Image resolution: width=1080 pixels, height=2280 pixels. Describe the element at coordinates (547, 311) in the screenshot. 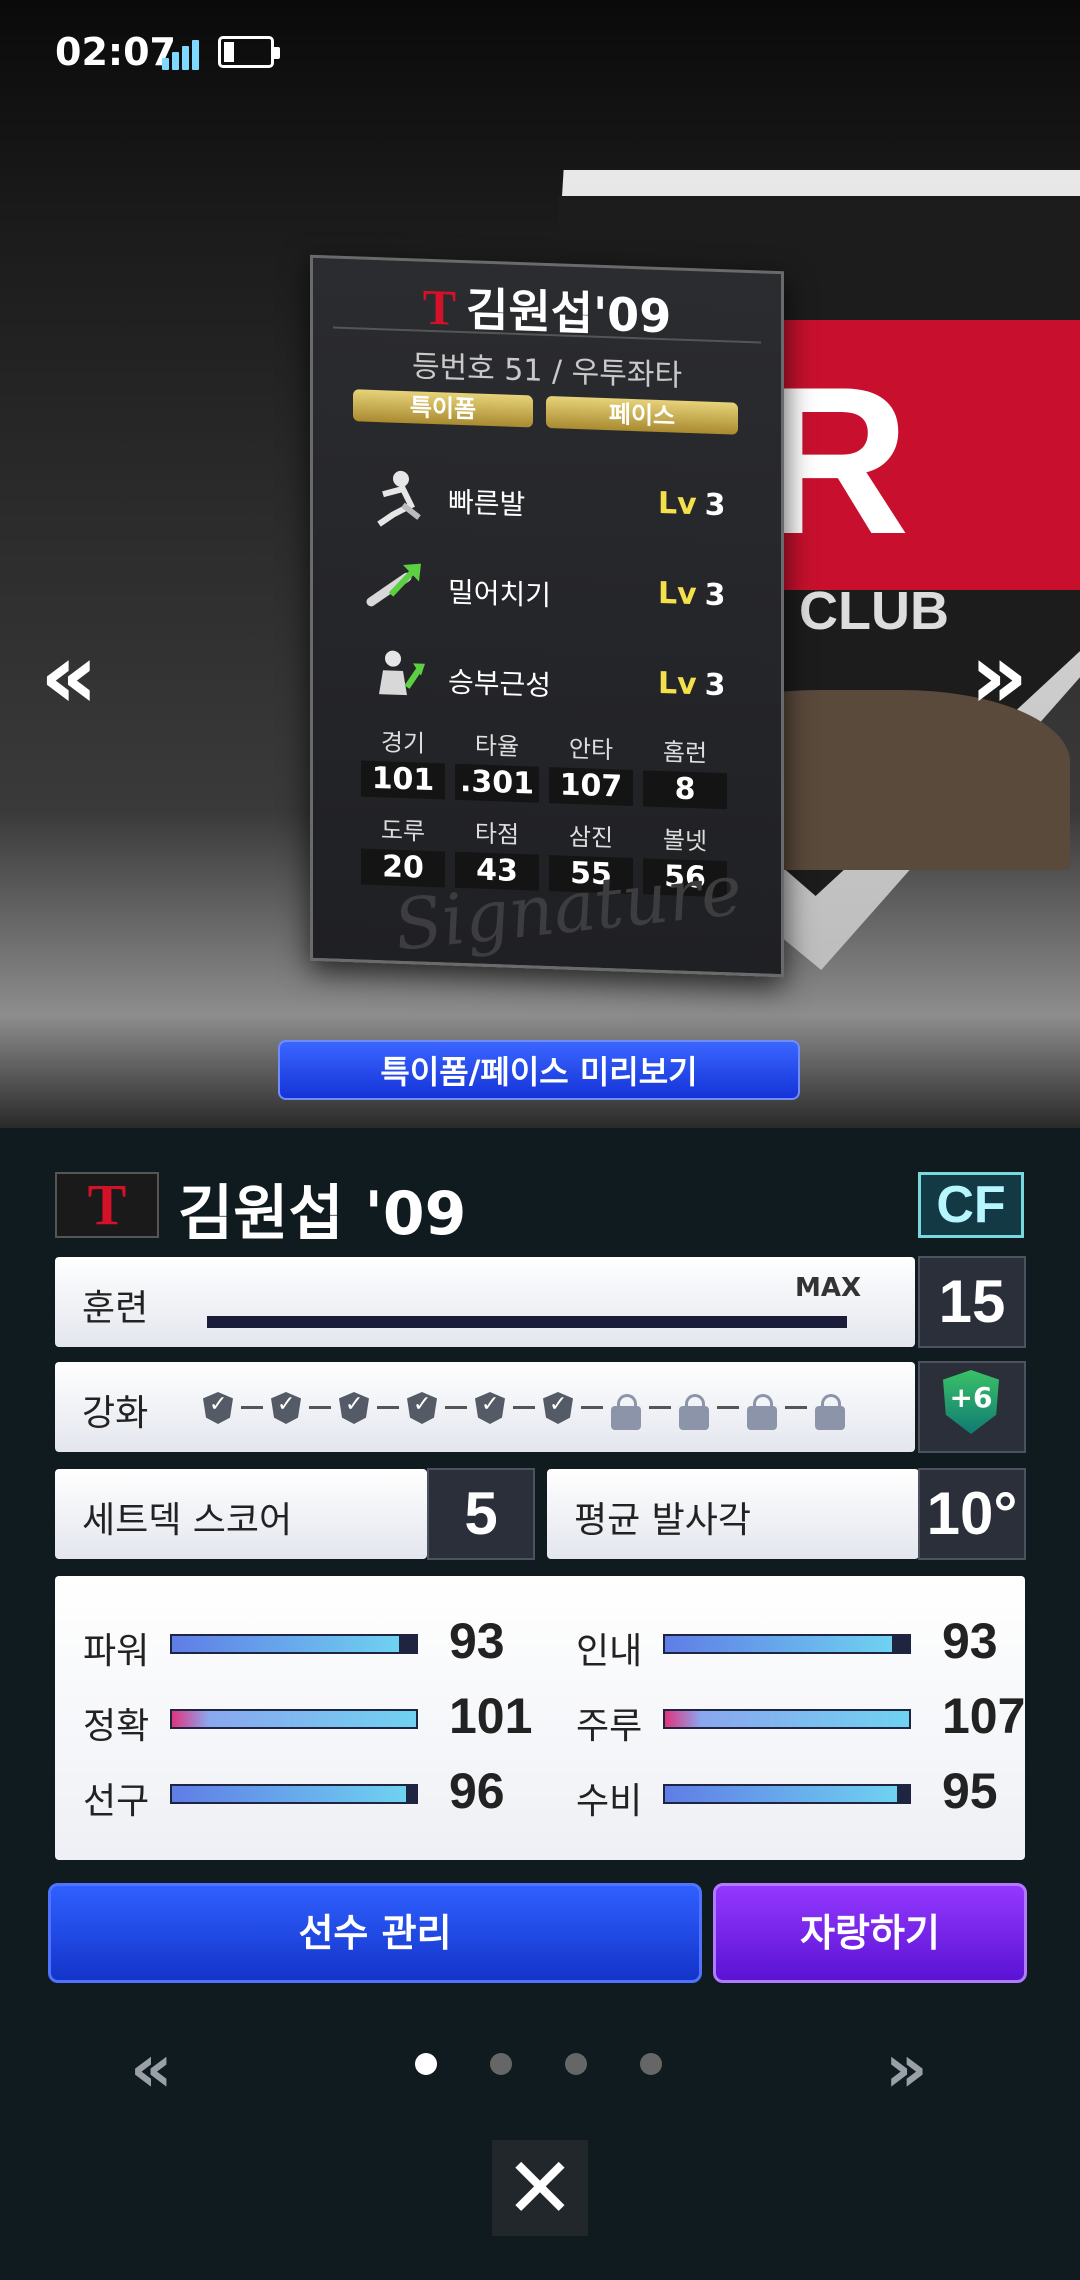

I see `card-player-name: T 김원섭'09` at that location.